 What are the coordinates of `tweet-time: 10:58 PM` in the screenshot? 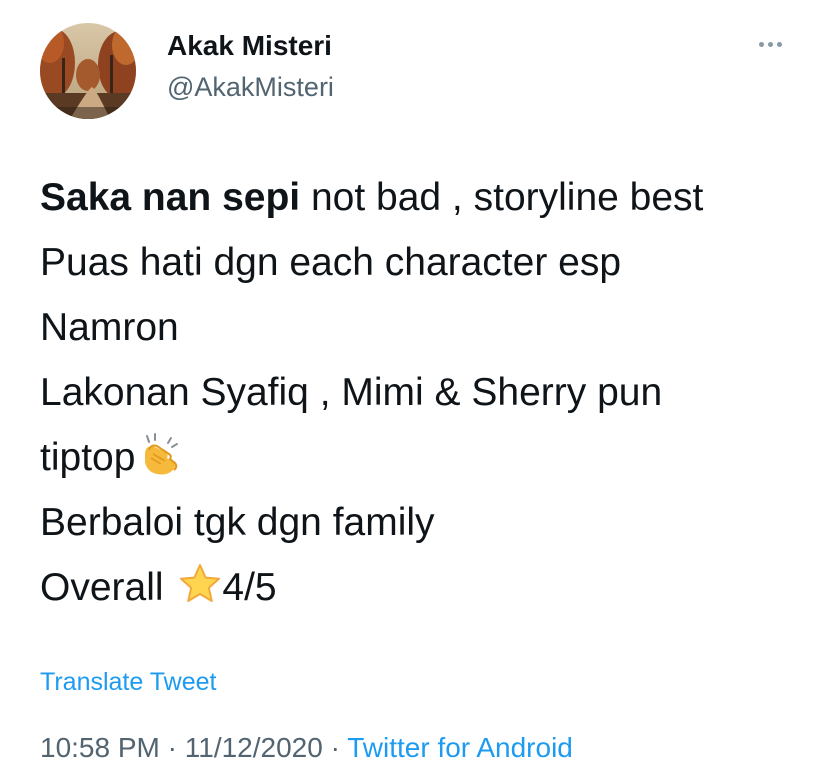 It's located at (100, 747).